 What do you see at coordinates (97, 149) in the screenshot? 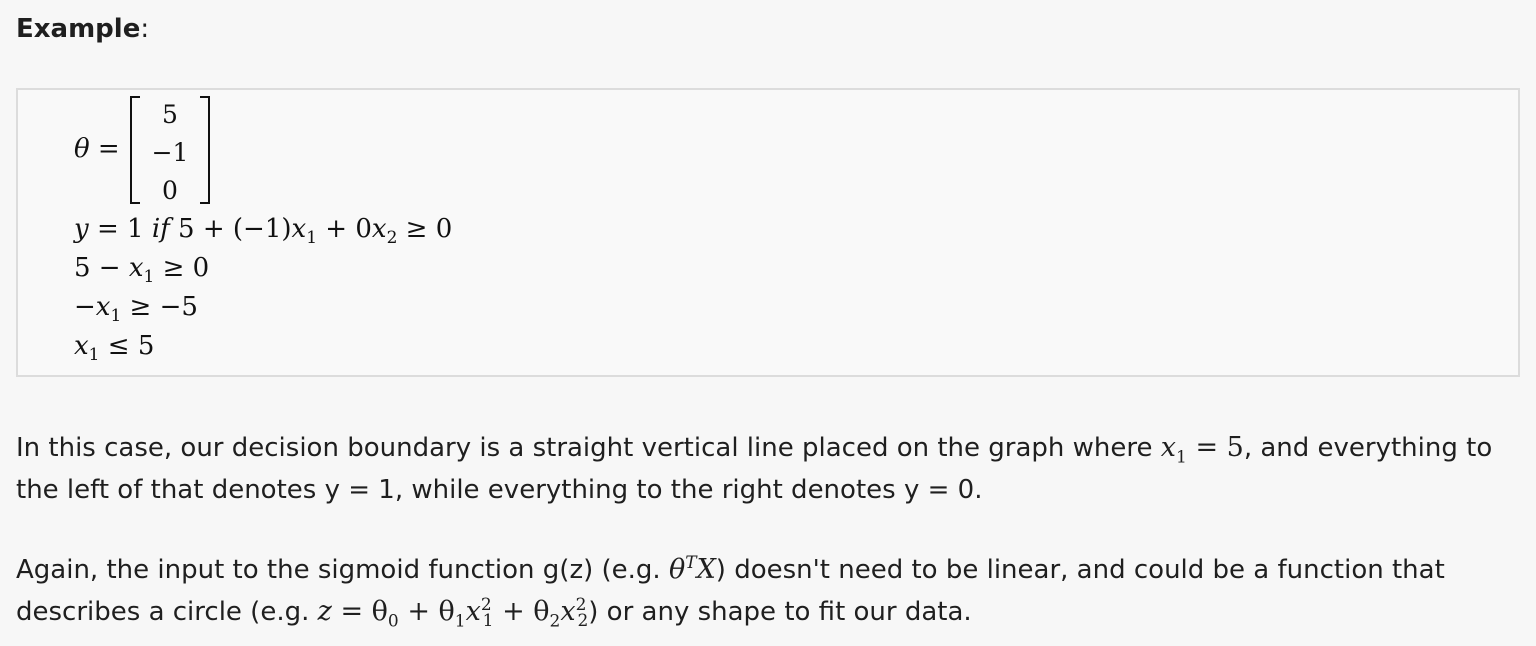
I see `theta-equals: θ =` at bounding box center [97, 149].